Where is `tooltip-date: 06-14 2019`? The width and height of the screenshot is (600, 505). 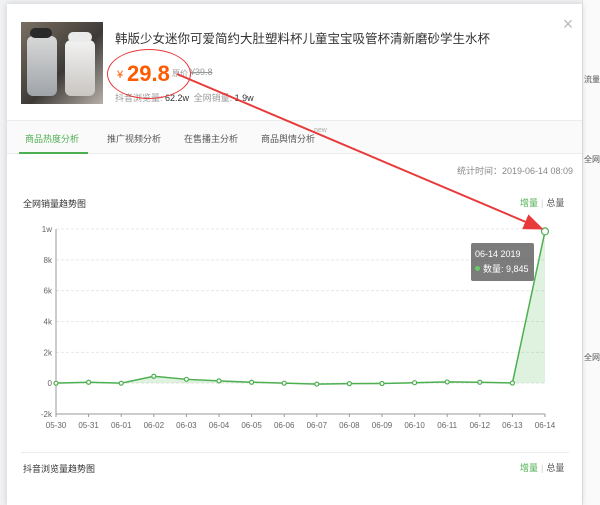 tooltip-date: 06-14 2019 is located at coordinates (498, 254).